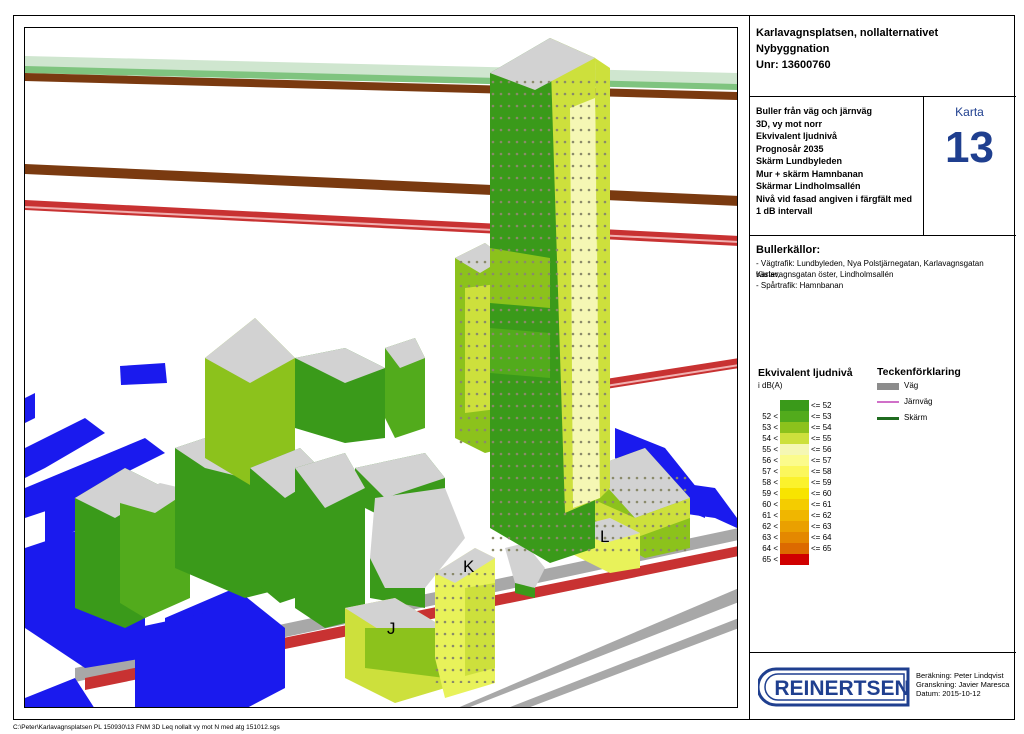  Describe the element at coordinates (808, 186) in the screenshot. I see `description-line: Skärmar Lindholmsallén` at that location.